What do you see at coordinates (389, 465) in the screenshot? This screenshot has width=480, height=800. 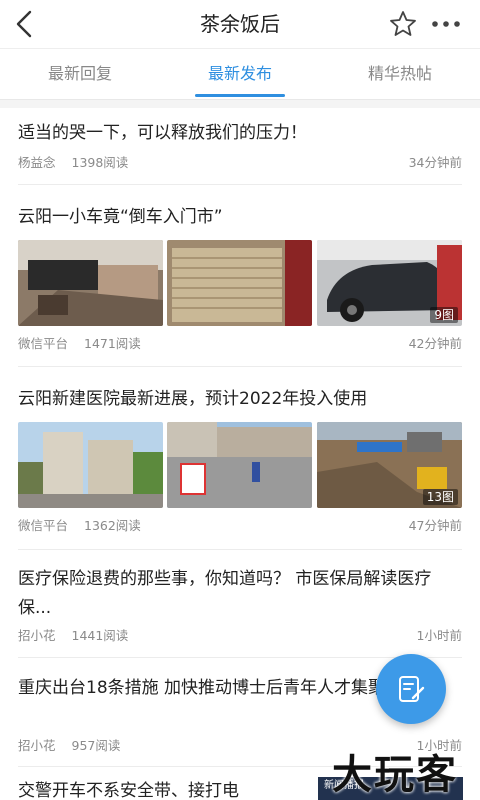 I see `post-thumbnail: 13图` at bounding box center [389, 465].